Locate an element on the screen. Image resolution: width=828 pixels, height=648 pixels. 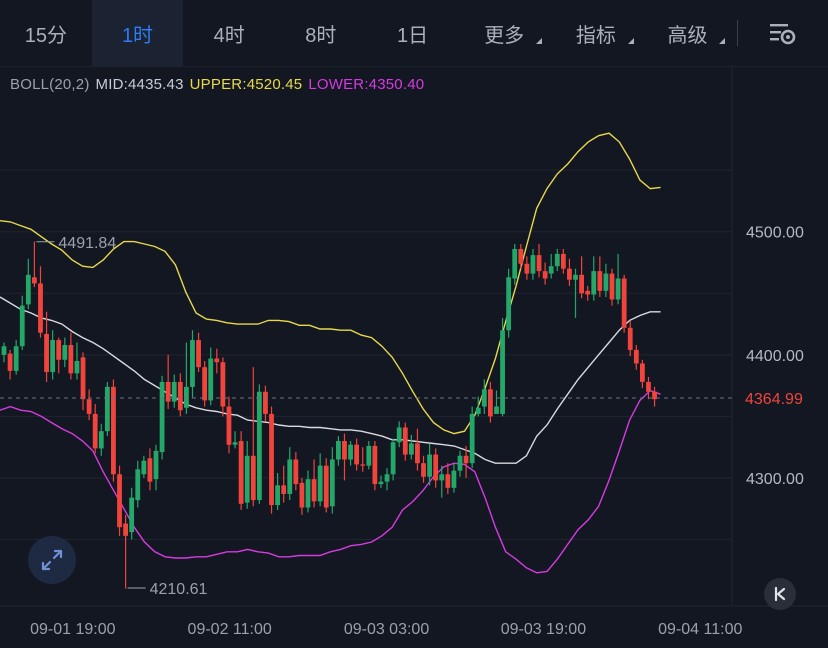
x-tick-label: 09-03 03:00 is located at coordinates (387, 629).